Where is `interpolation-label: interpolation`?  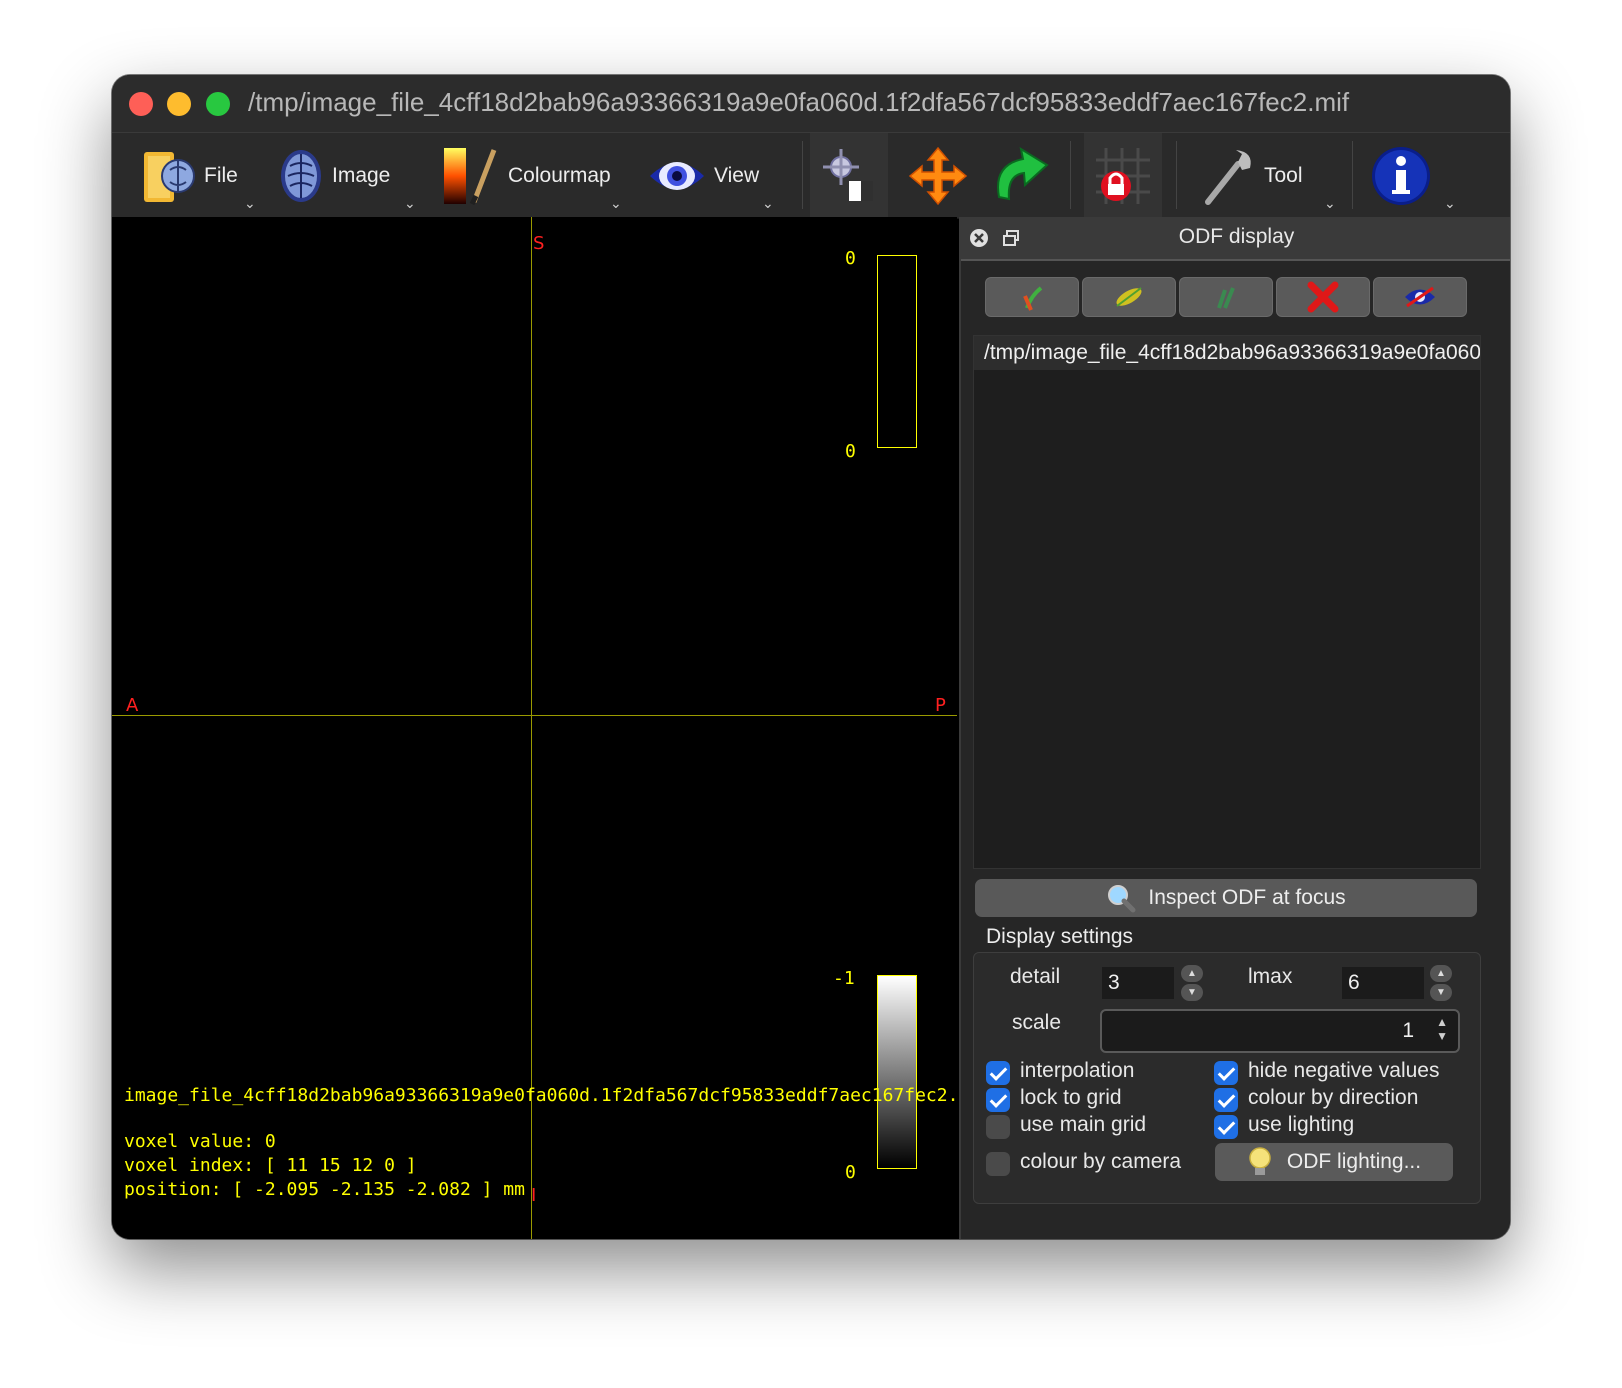
interpolation-label: interpolation is located at coordinates (1077, 1070).